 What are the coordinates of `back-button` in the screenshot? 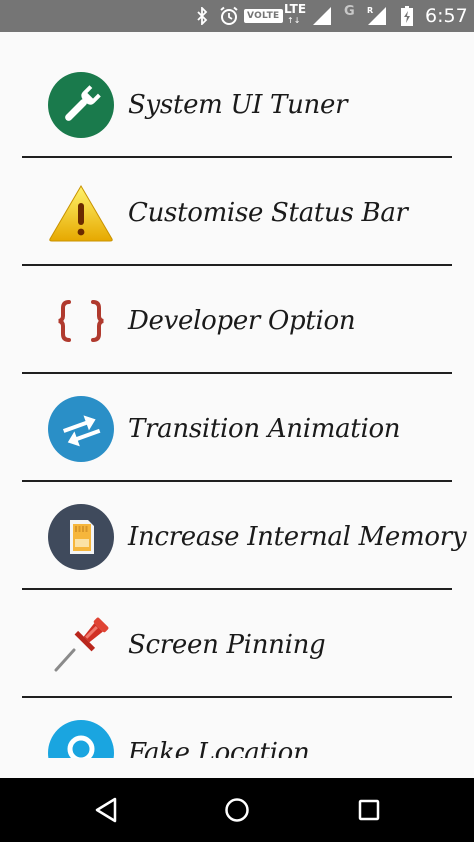 It's located at (106, 810).